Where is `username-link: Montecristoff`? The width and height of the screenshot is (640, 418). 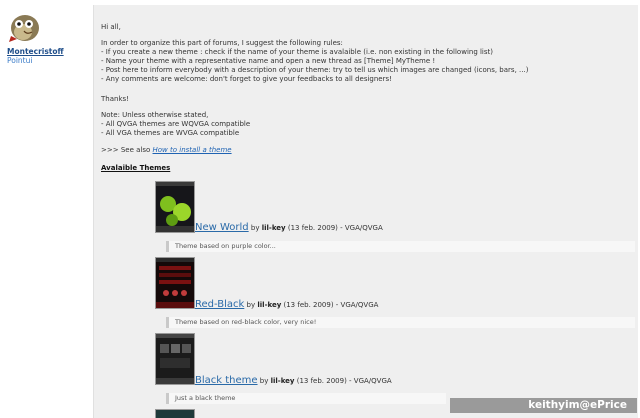 username-link: Montecristoff is located at coordinates (35, 51).